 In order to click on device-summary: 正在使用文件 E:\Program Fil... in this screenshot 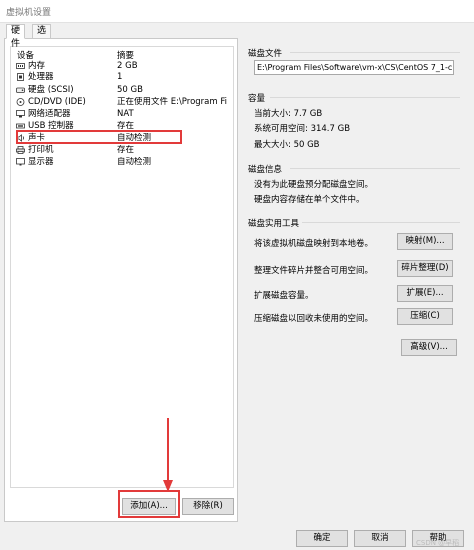, I will do `click(172, 102)`.